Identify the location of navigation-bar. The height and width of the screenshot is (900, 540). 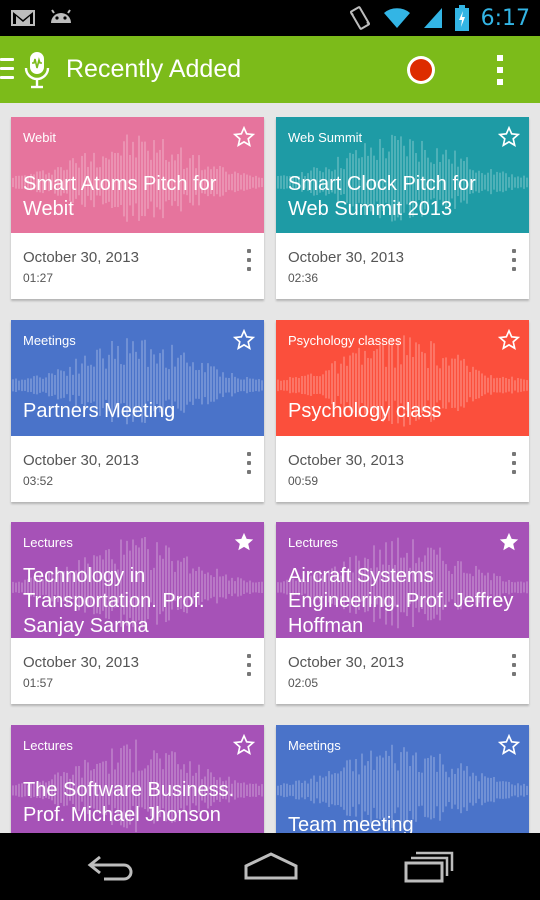
(270, 866).